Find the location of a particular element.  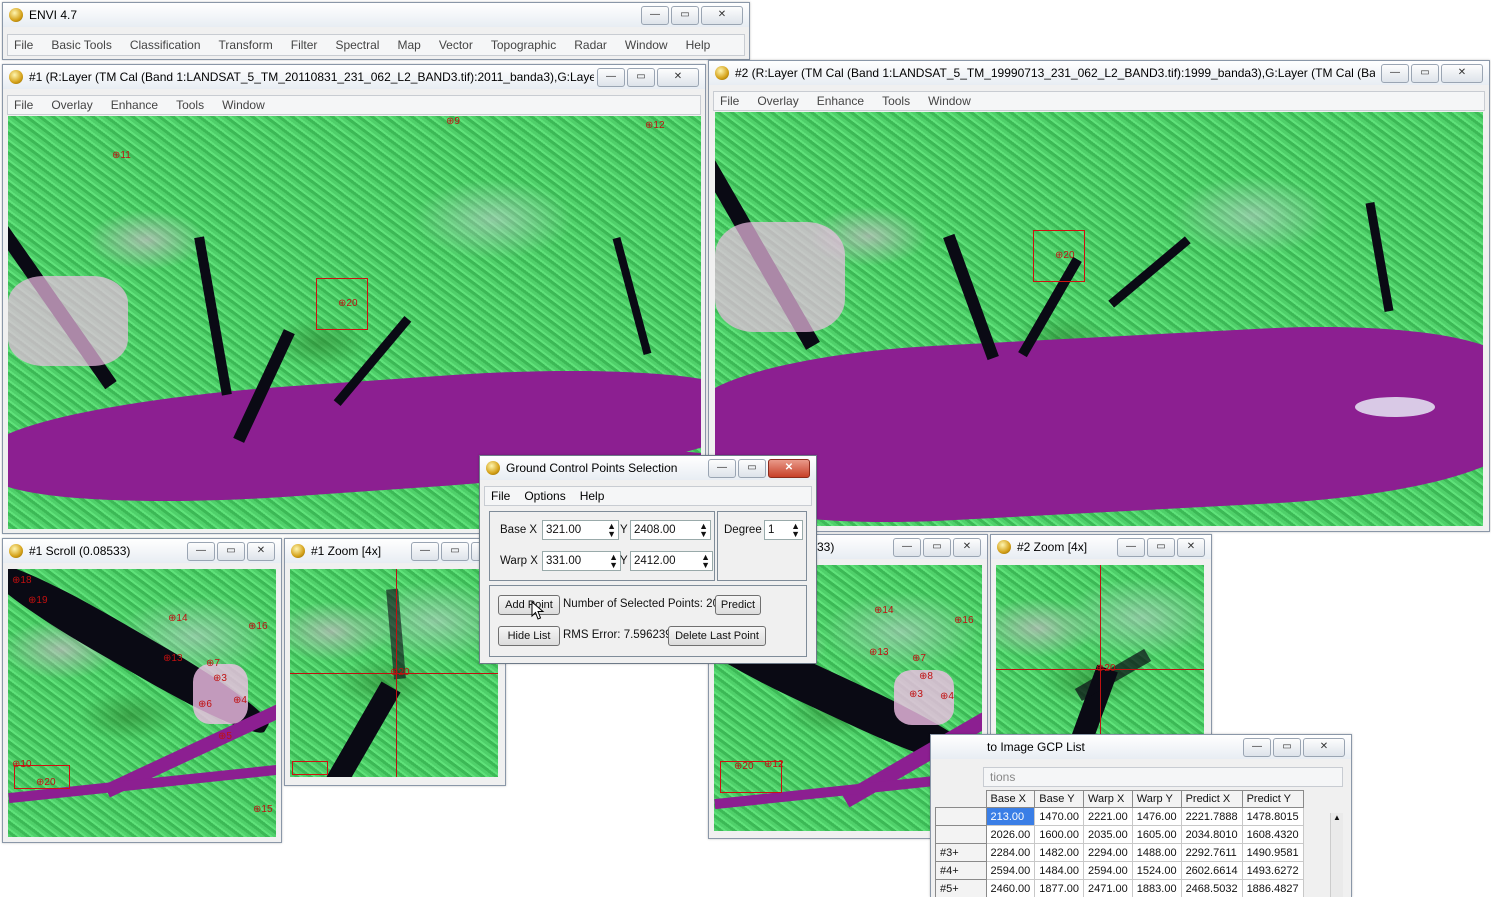

warp-y-field: 2412.00 ▲▼ is located at coordinates (671, 561).